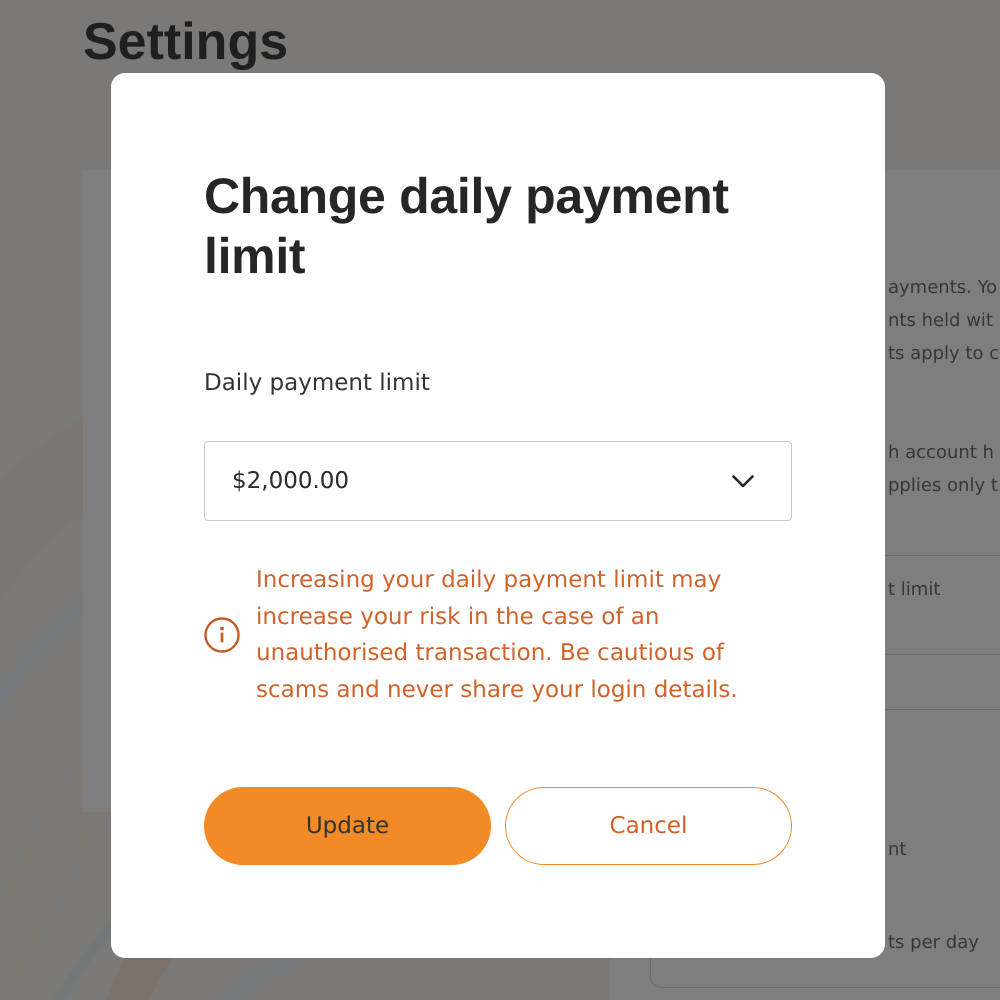 This screenshot has height=1000, width=1000. Describe the element at coordinates (941, 453) in the screenshot. I see `description-text: h account h` at that location.